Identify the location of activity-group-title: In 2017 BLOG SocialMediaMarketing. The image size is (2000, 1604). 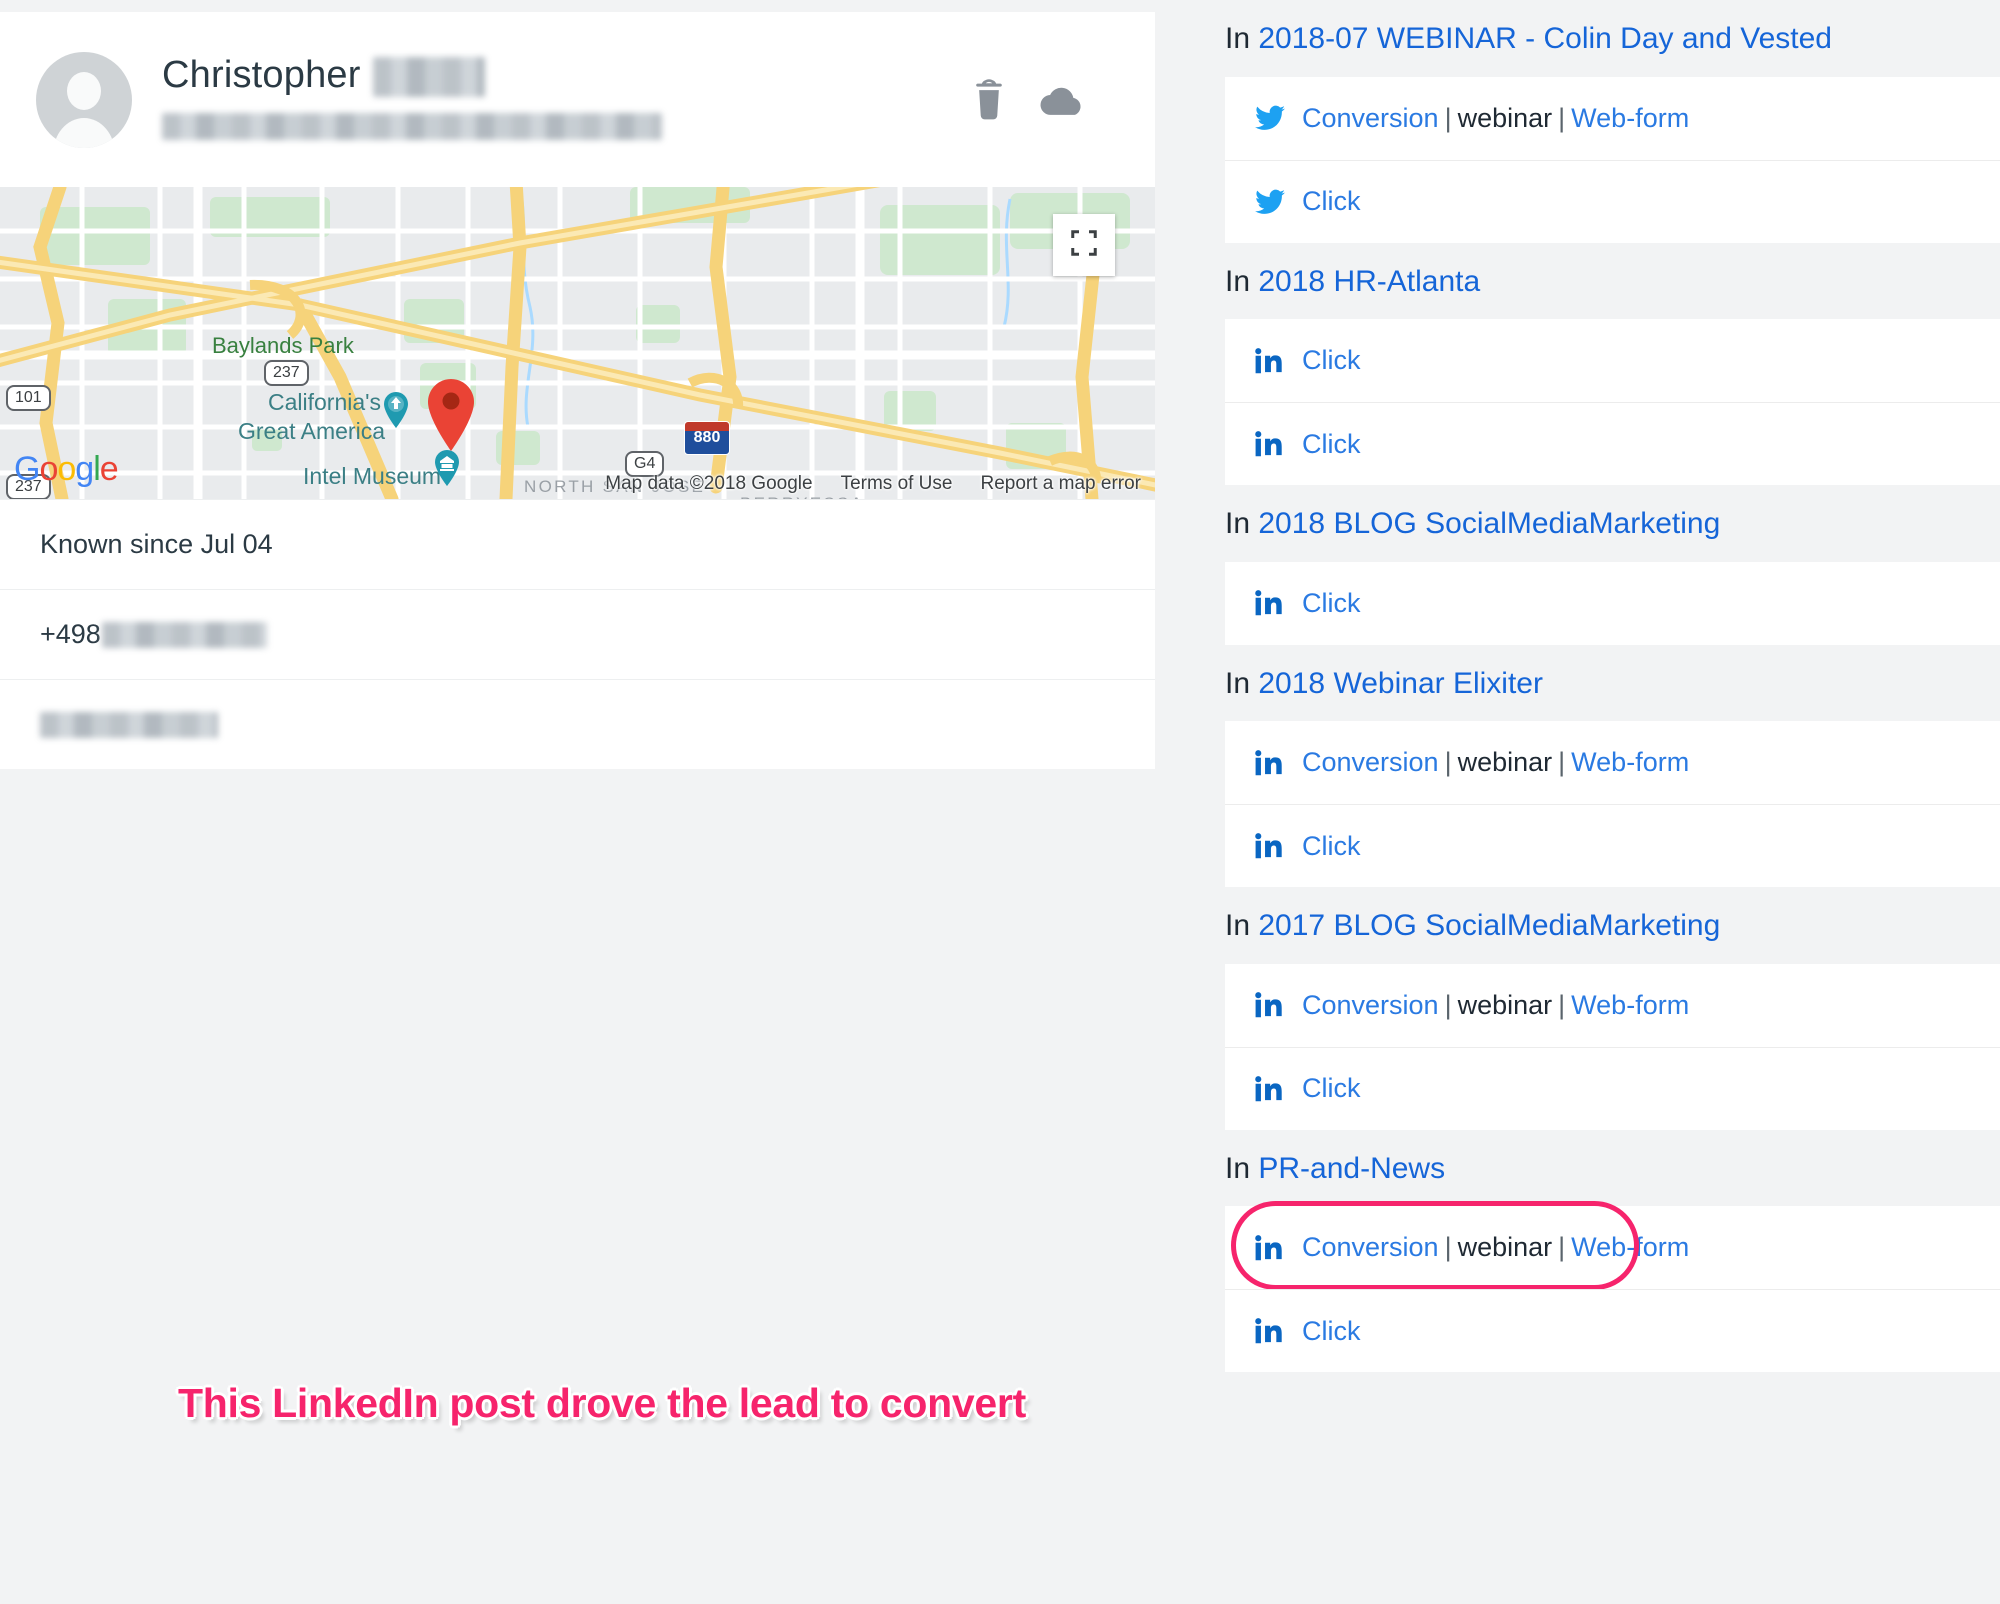
(1612, 925).